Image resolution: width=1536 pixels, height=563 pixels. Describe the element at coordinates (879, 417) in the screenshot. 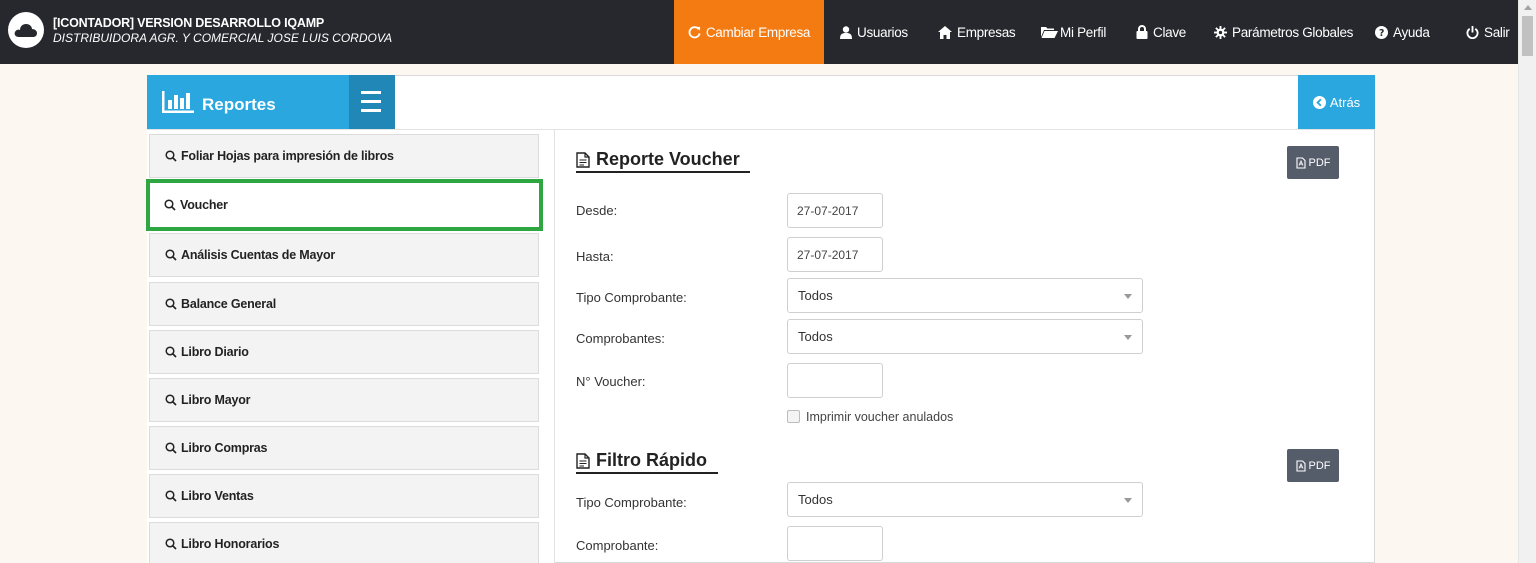

I see `imprimir-anulados-label: Imprimir voucher anulados` at that location.